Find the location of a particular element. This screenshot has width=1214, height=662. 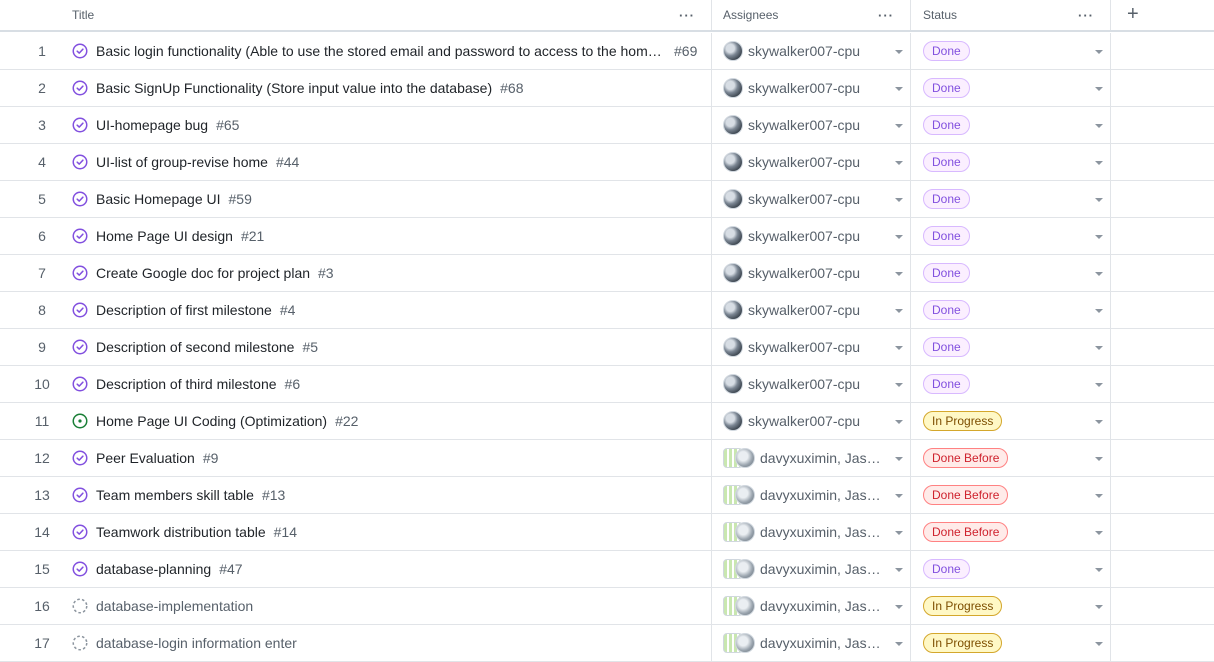

title-cell: Teamwork distribution table #14 is located at coordinates (386, 532).